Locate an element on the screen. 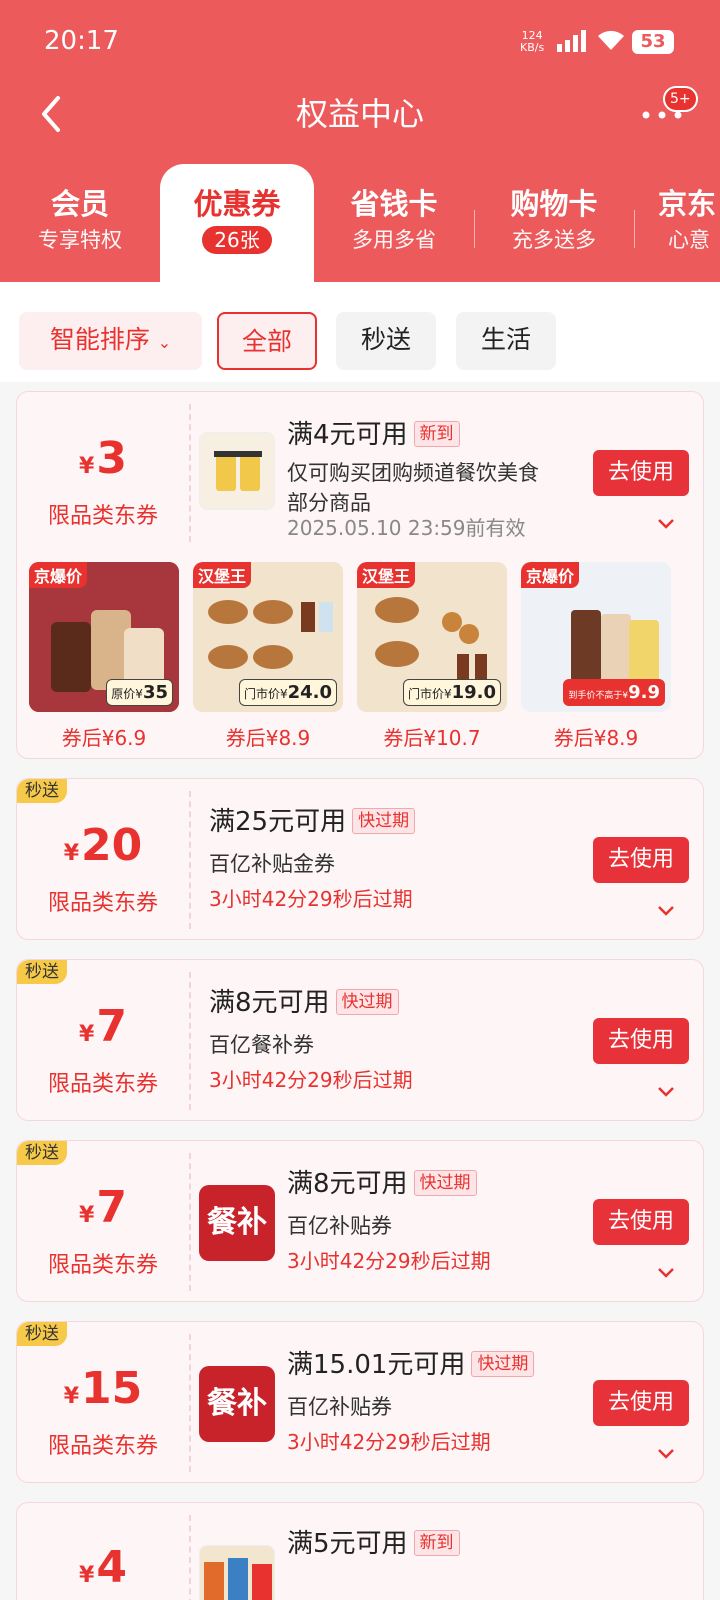  wifi-icon is located at coordinates (611, 40).